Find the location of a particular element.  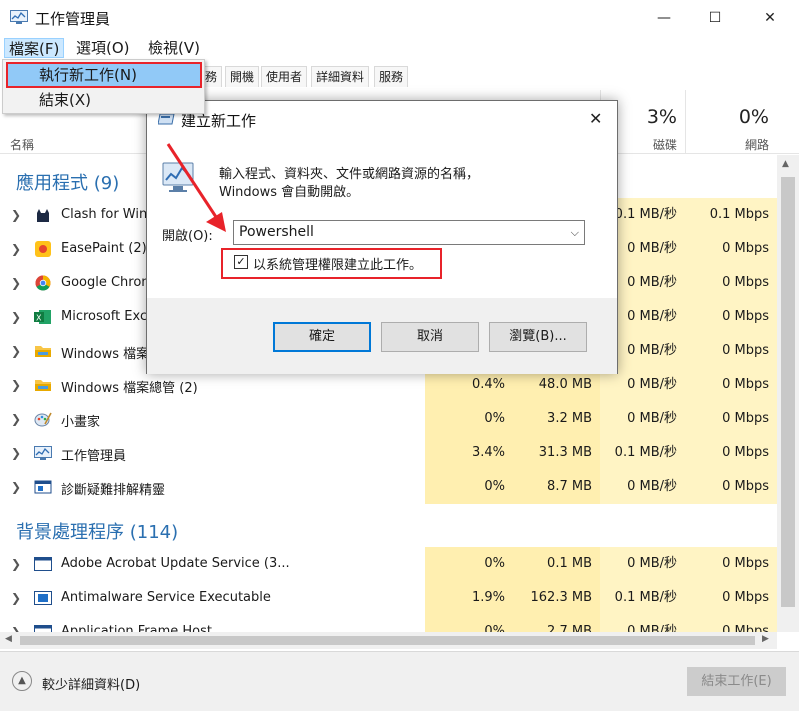

file-menu-dropdown: 執行新工作(N) 結束(X) is located at coordinates (103, 86).